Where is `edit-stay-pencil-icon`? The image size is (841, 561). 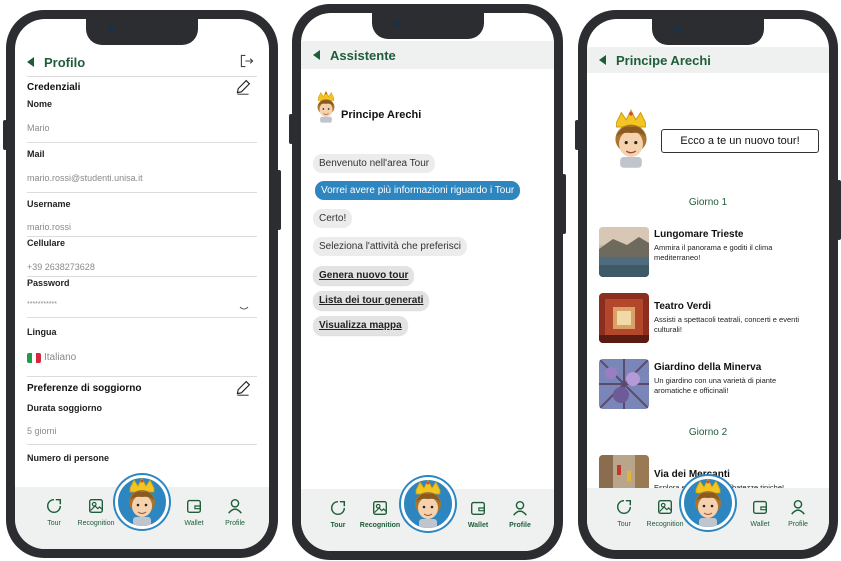 edit-stay-pencil-icon is located at coordinates (243, 388).